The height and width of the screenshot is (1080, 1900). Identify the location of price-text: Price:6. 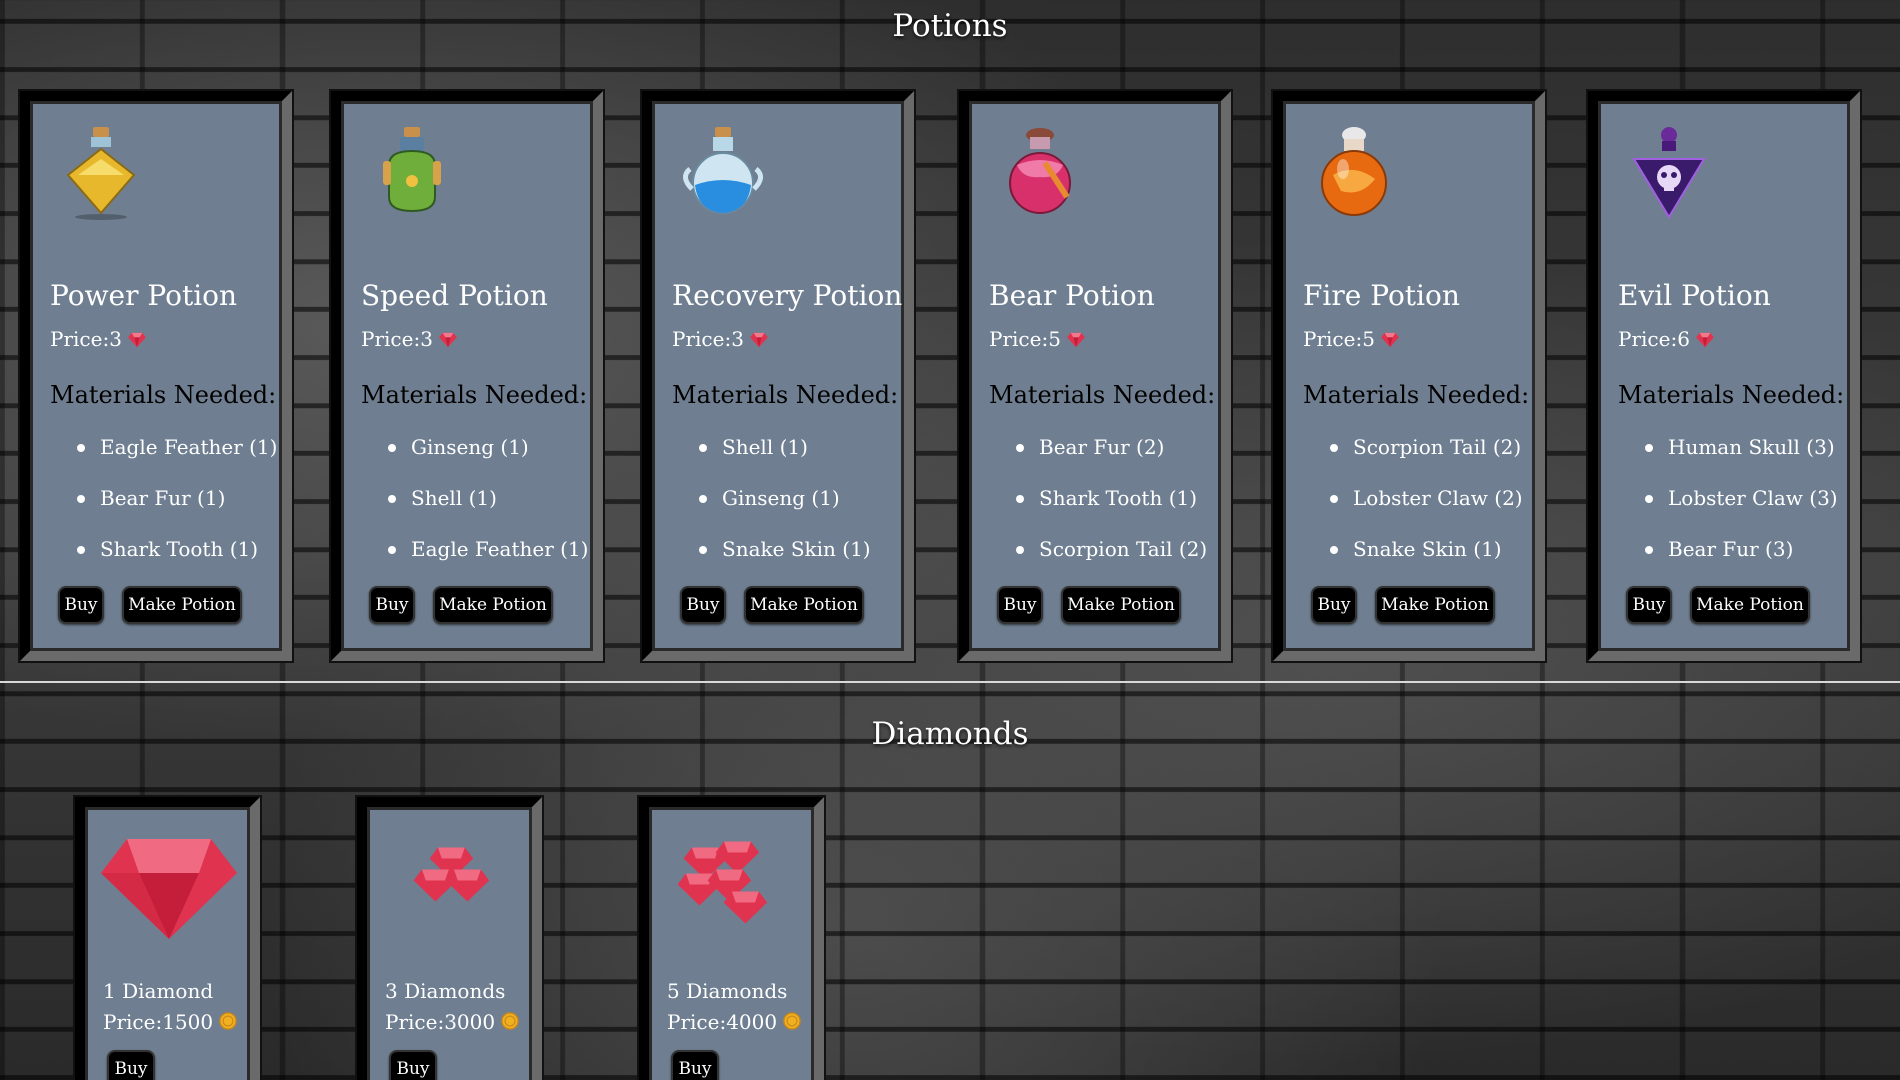
(1654, 339).